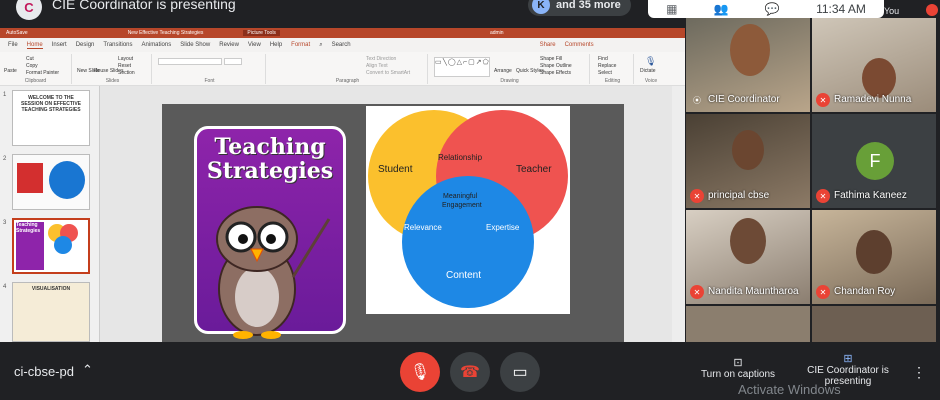  I want to click on vertical-scrollbar, so click(678, 214).